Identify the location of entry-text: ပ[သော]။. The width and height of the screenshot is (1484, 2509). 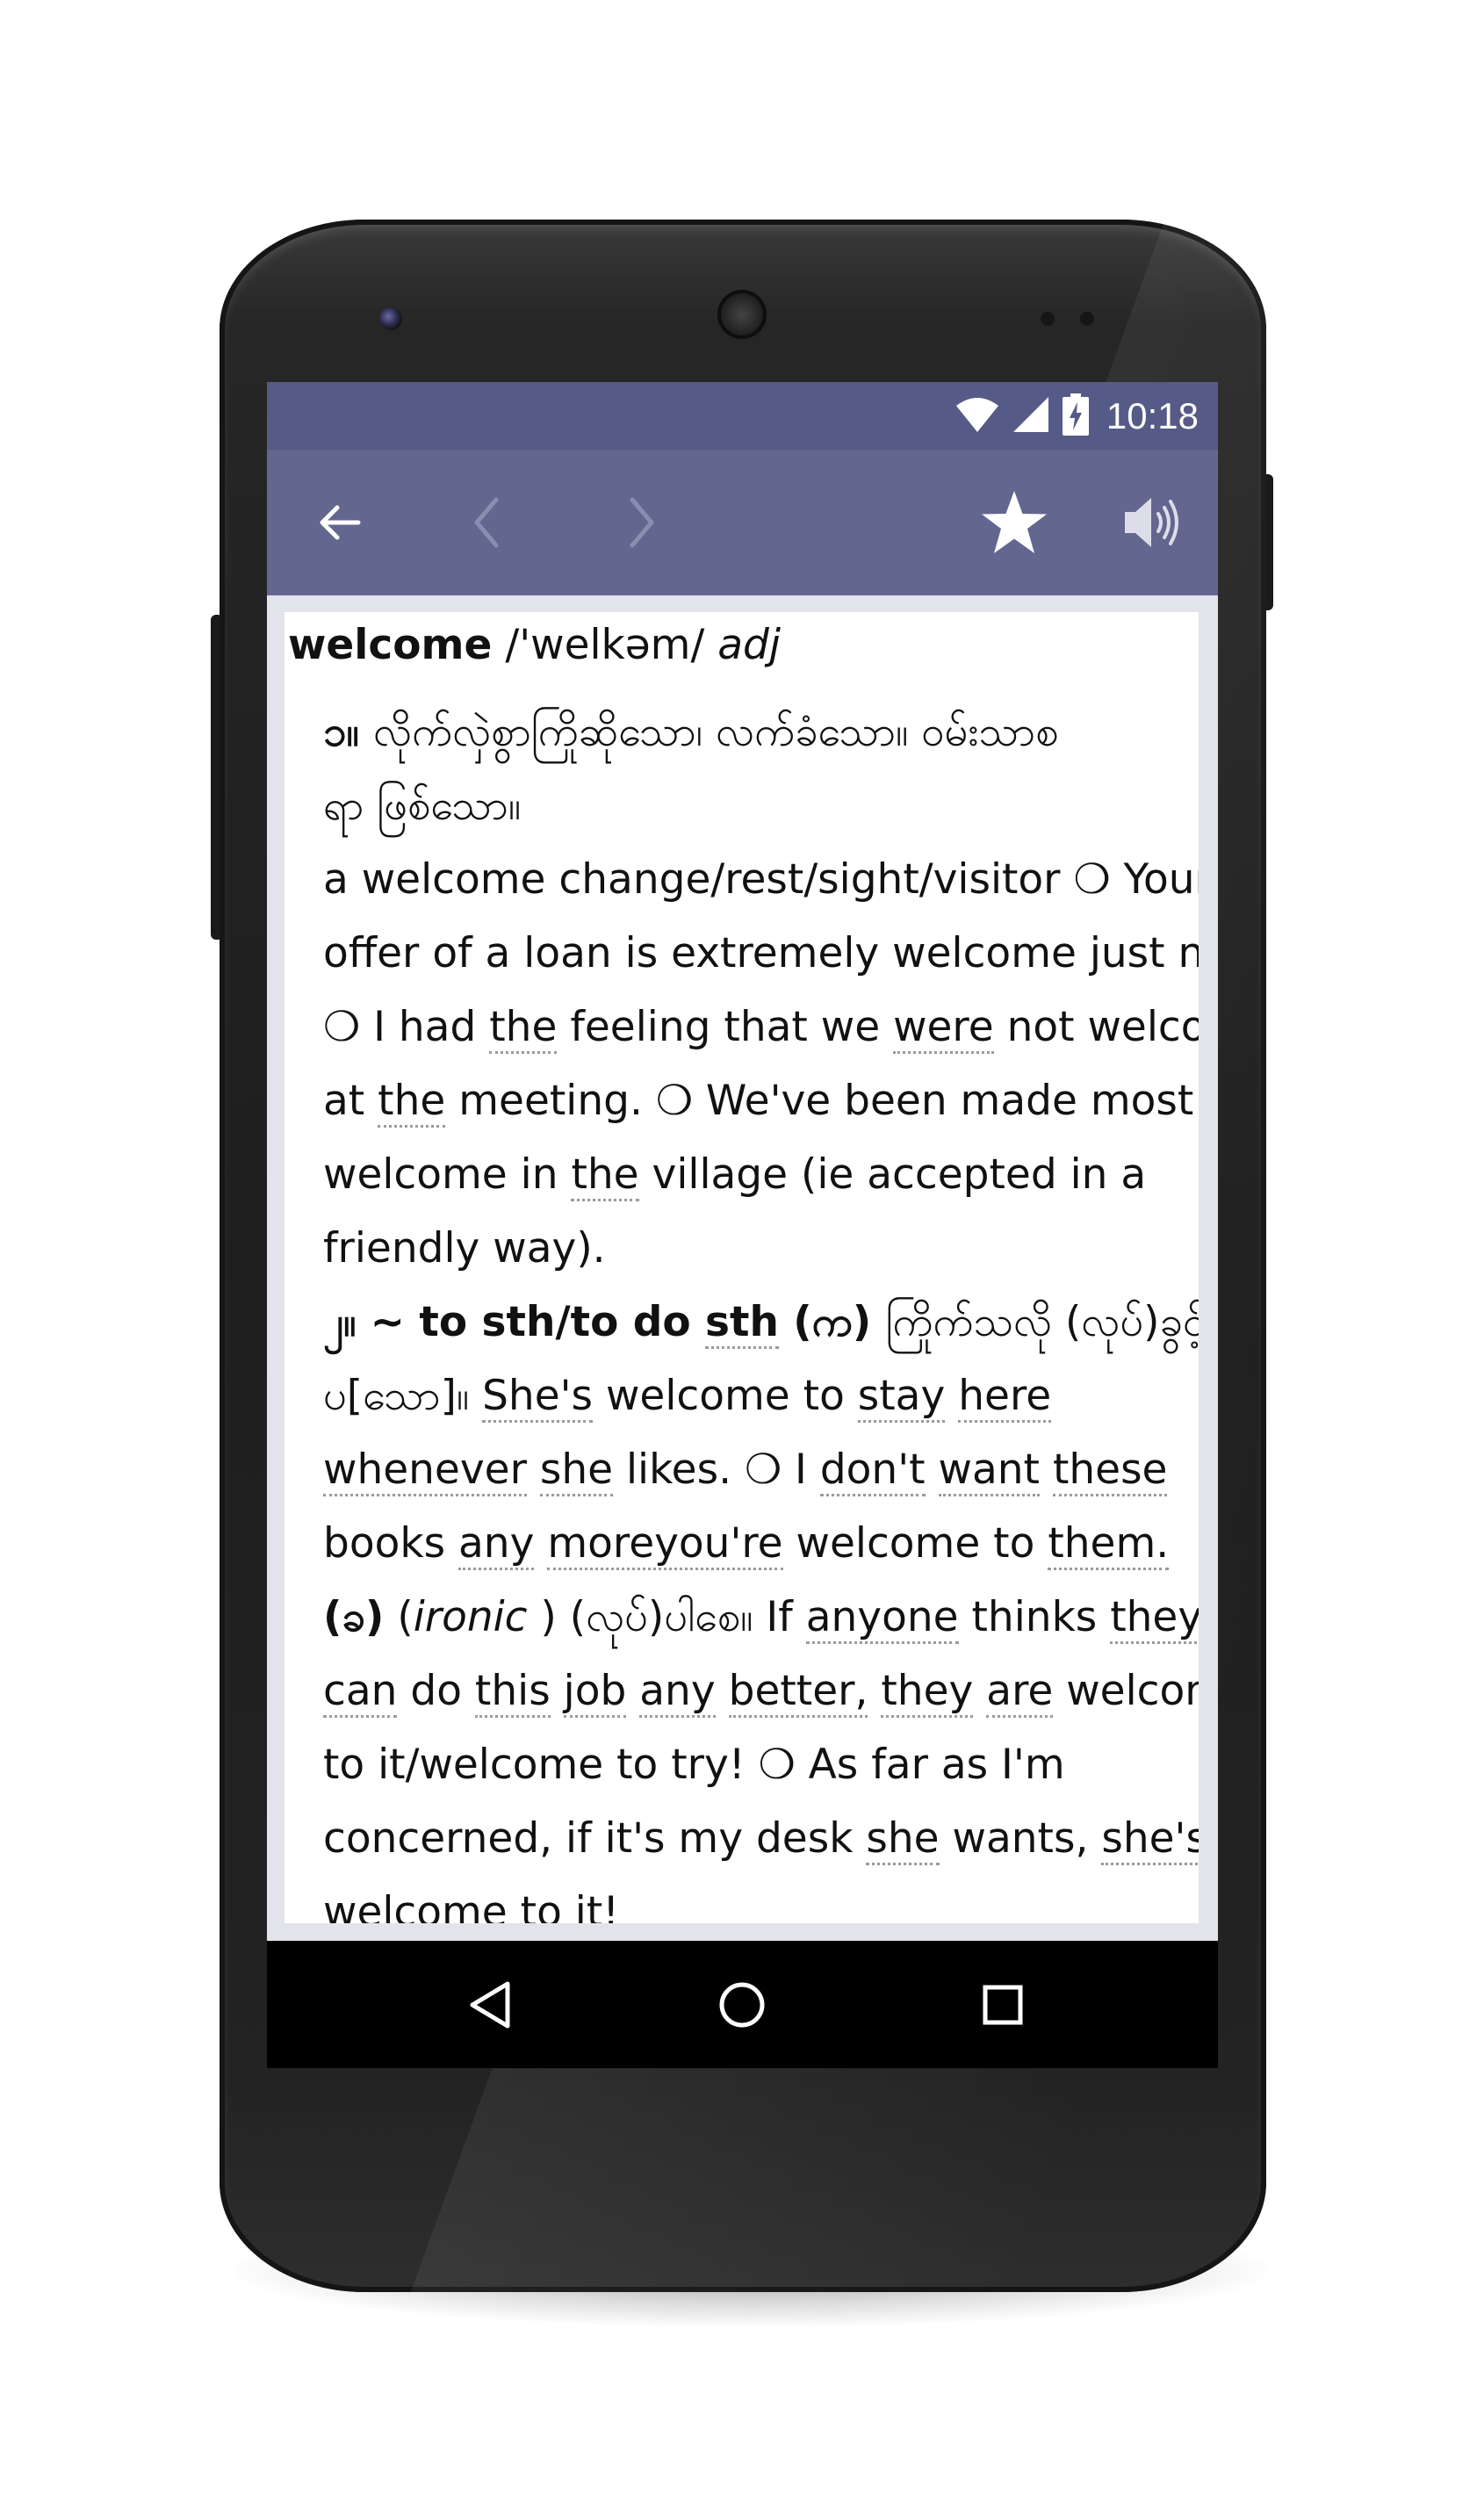
(403, 1396).